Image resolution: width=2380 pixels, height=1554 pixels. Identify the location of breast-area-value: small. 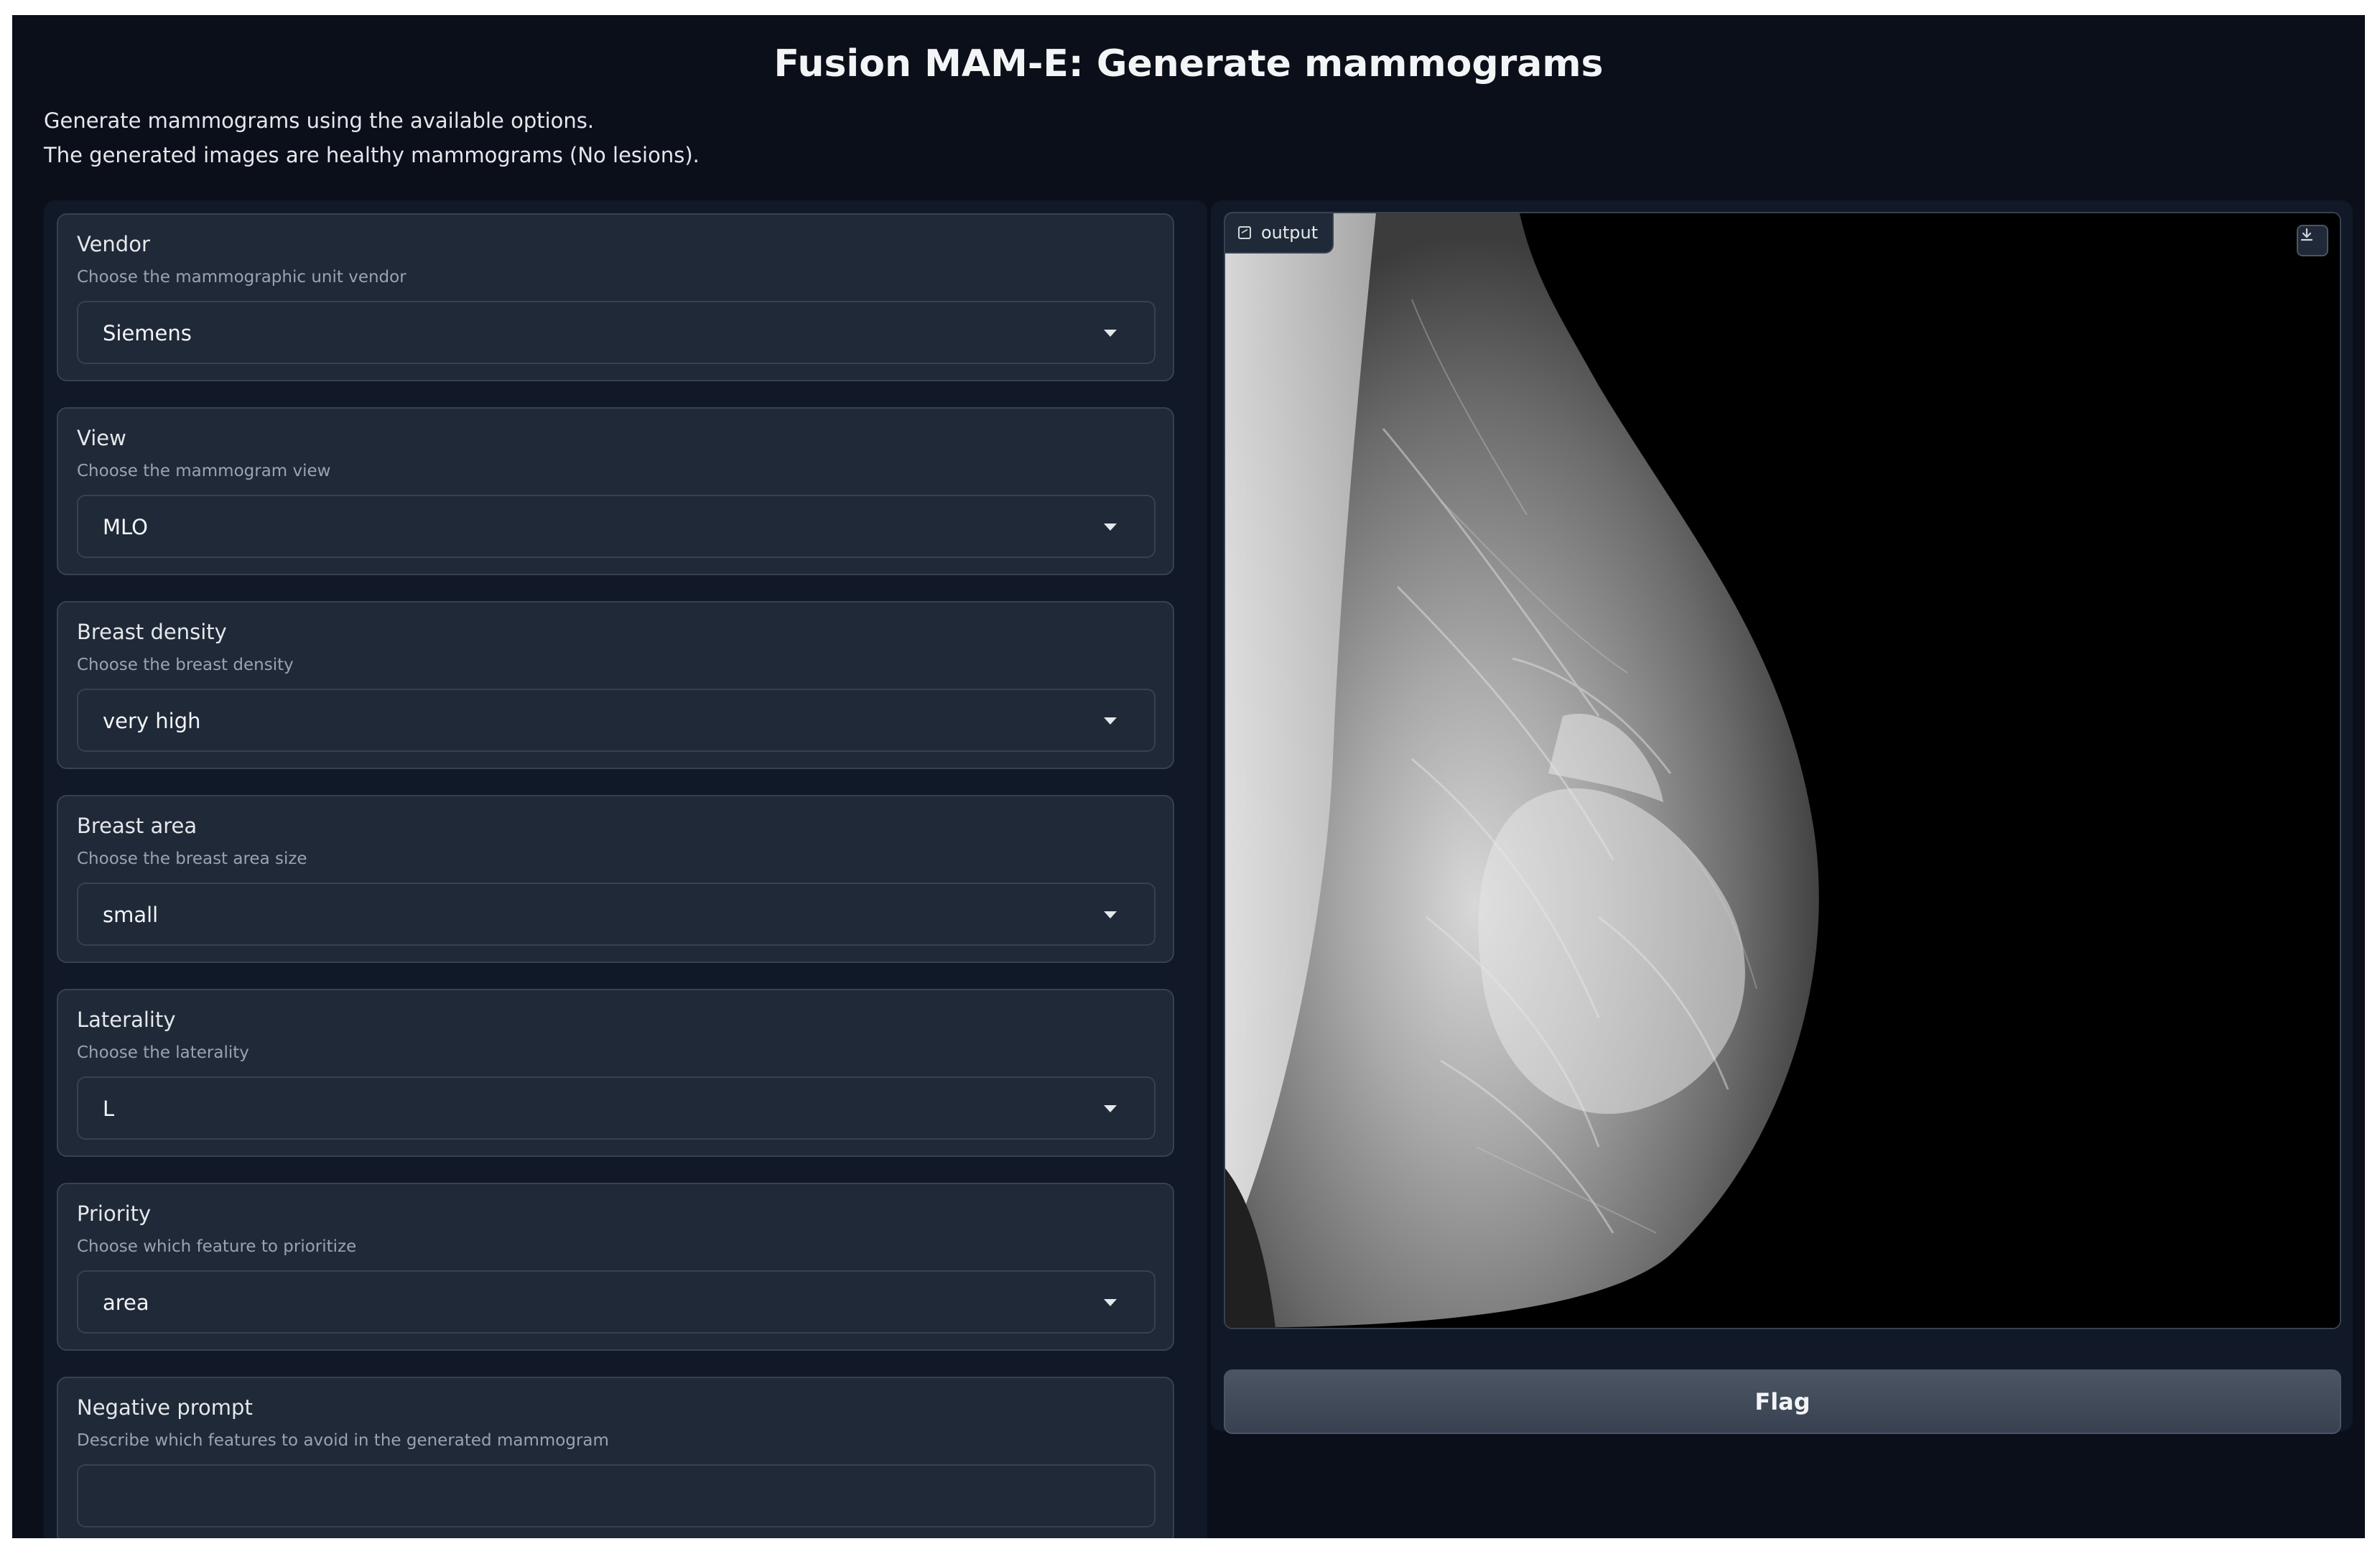
(131, 915).